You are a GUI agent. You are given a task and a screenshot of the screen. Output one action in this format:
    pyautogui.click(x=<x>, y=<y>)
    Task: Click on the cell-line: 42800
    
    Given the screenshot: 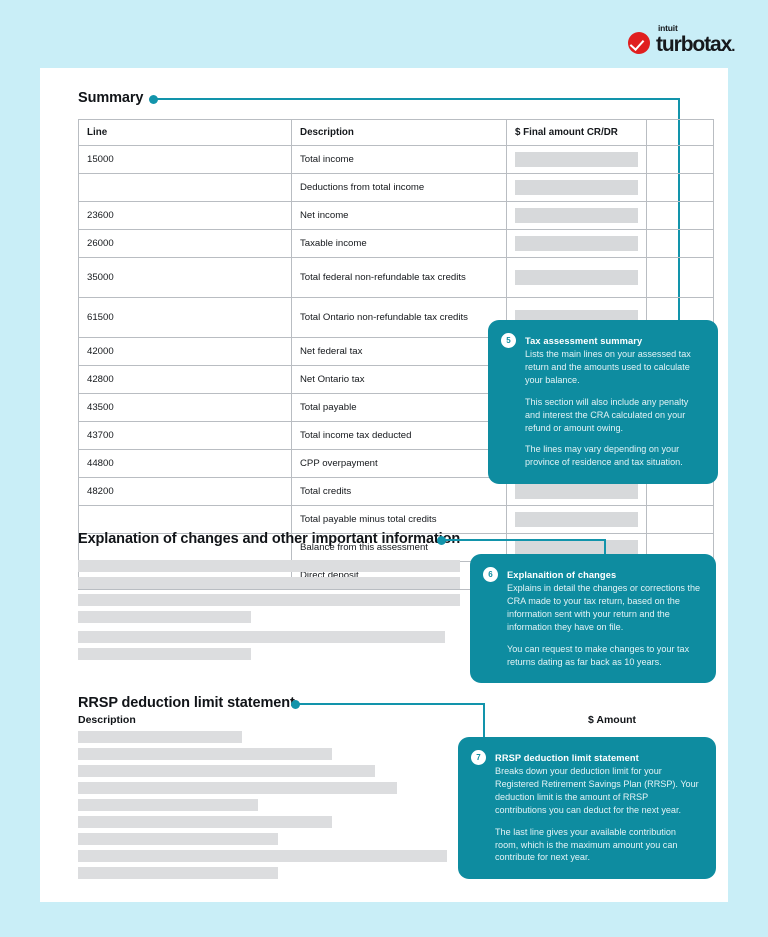 What is the action you would take?
    pyautogui.click(x=185, y=379)
    